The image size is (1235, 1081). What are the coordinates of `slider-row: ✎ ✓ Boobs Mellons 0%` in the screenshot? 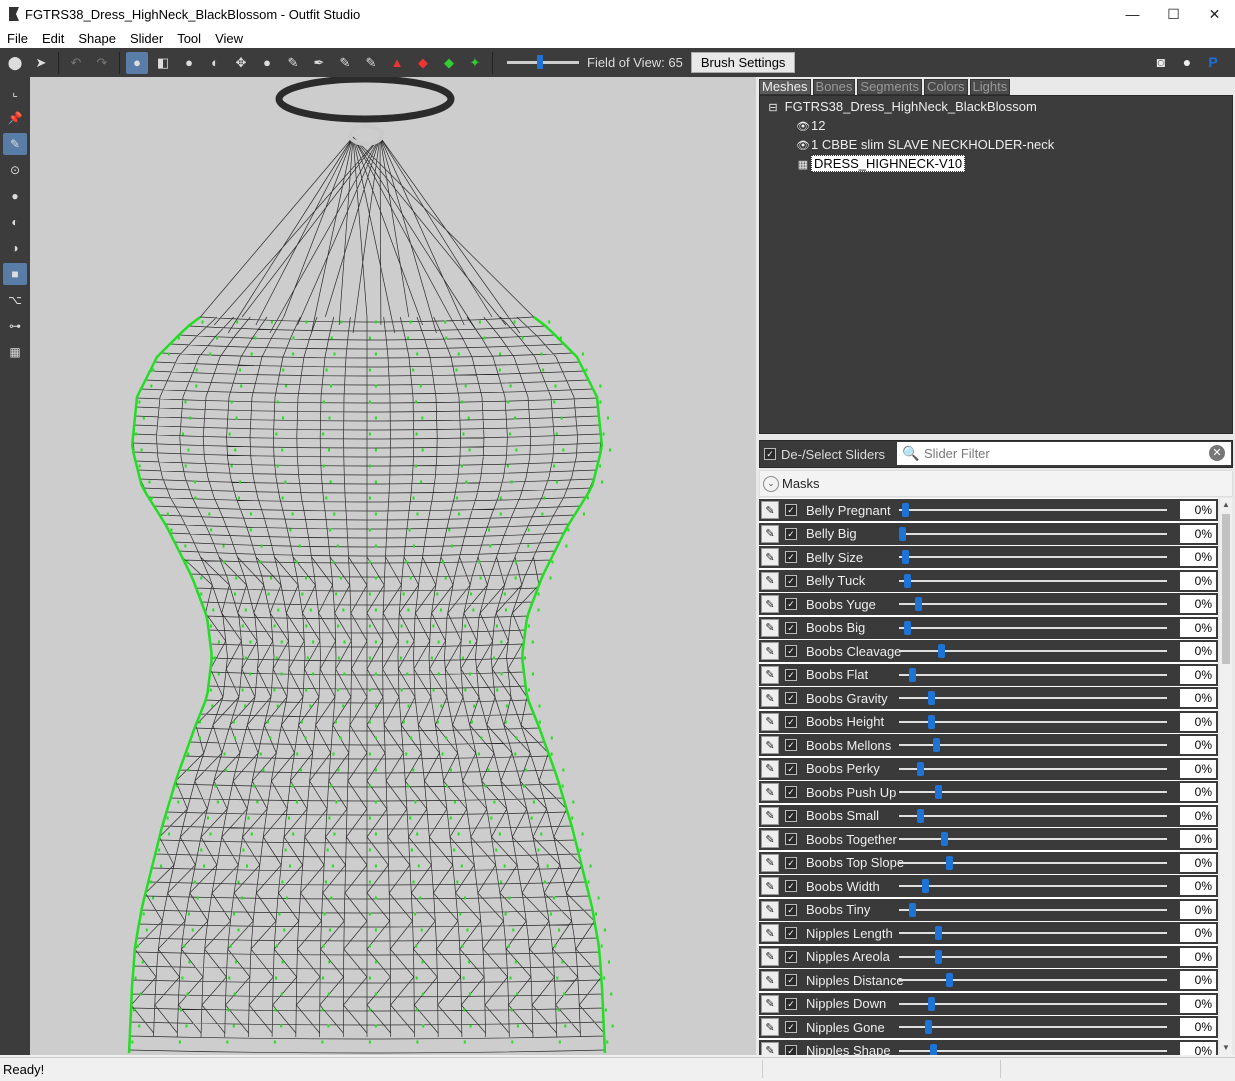 It's located at (988, 745).